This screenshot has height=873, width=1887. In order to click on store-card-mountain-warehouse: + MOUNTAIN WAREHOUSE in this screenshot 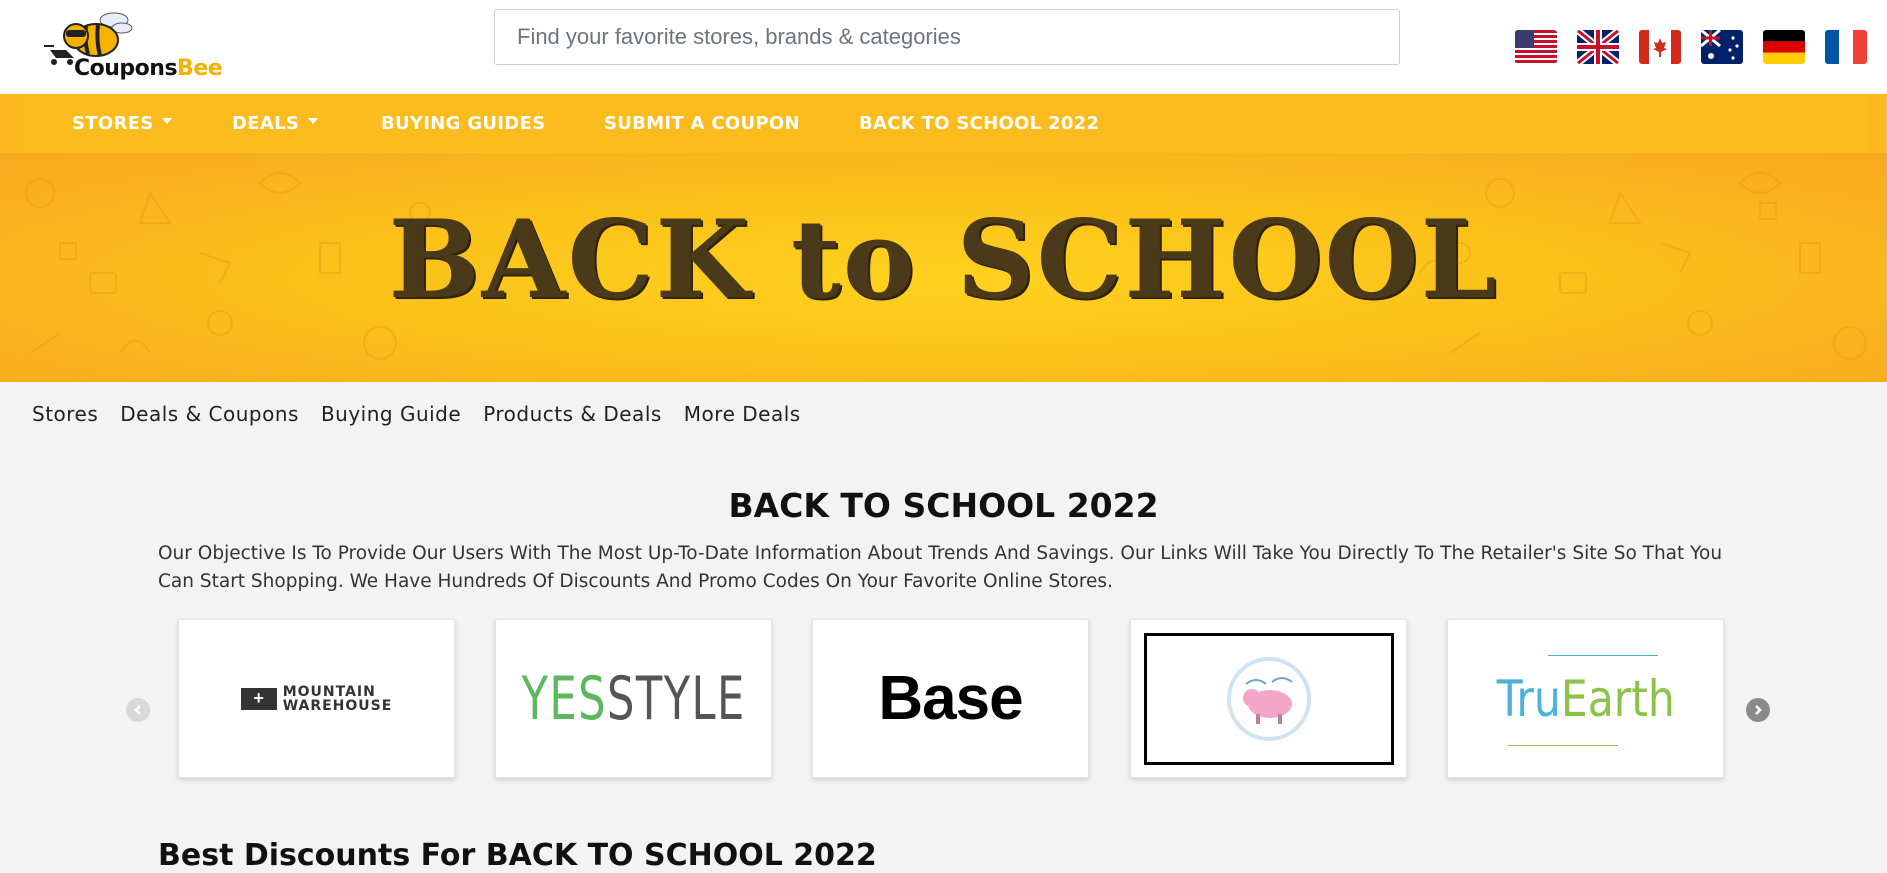, I will do `click(316, 698)`.